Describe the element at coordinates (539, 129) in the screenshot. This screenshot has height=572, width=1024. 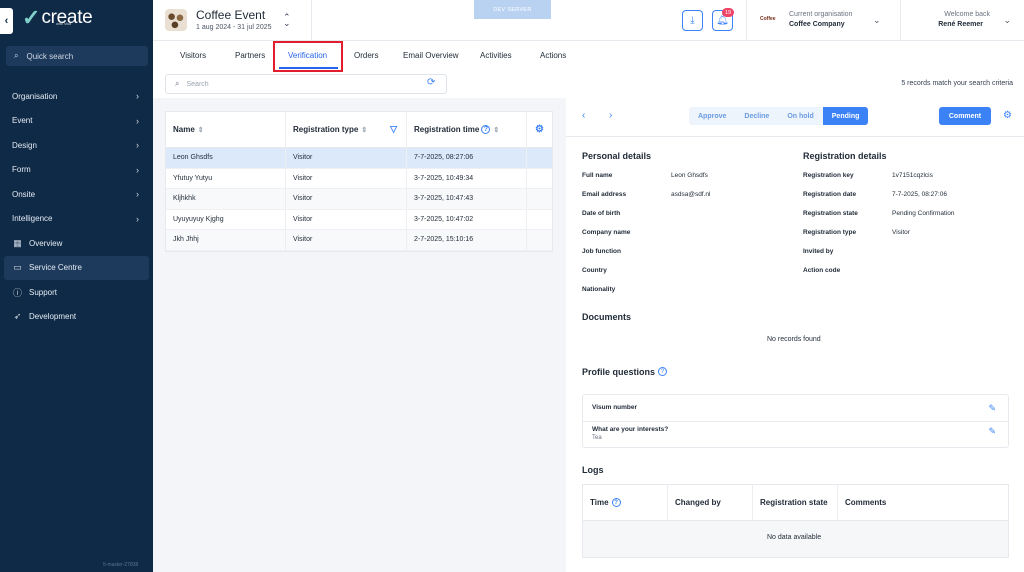
I see `table-settings-button: ⚙` at that location.